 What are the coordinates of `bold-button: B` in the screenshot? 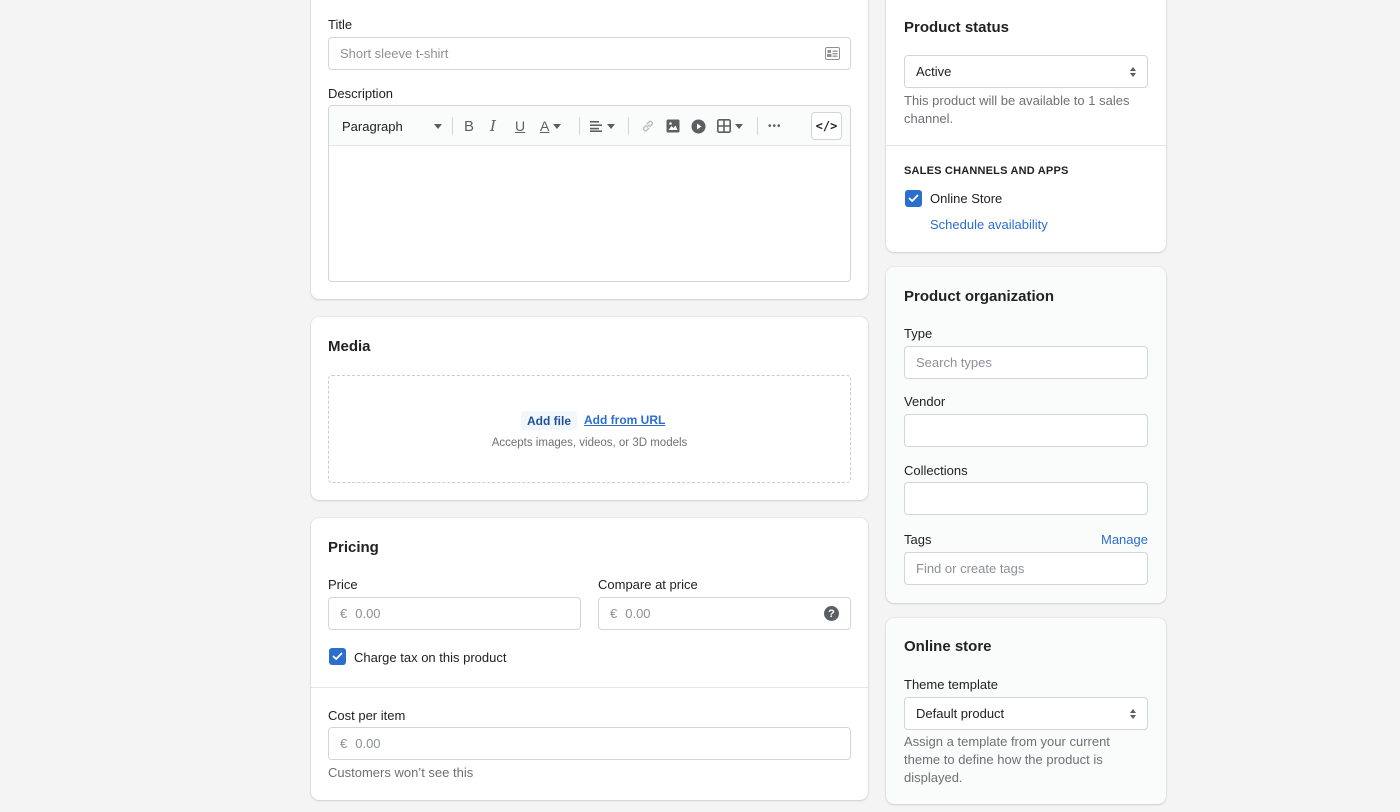 It's located at (469, 126).